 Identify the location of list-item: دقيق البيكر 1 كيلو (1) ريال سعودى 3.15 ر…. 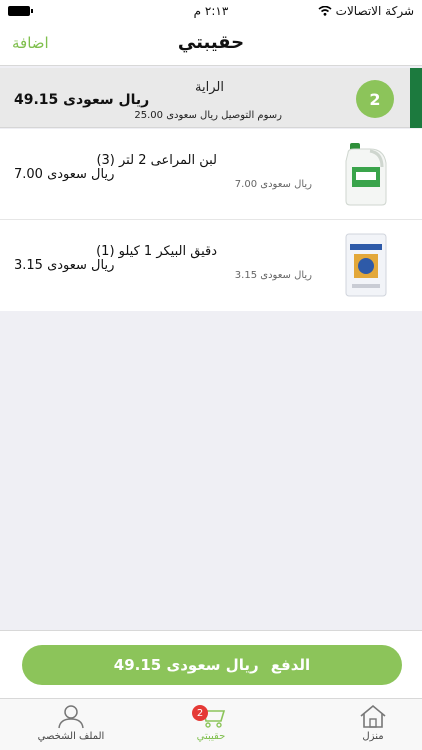
(211, 265).